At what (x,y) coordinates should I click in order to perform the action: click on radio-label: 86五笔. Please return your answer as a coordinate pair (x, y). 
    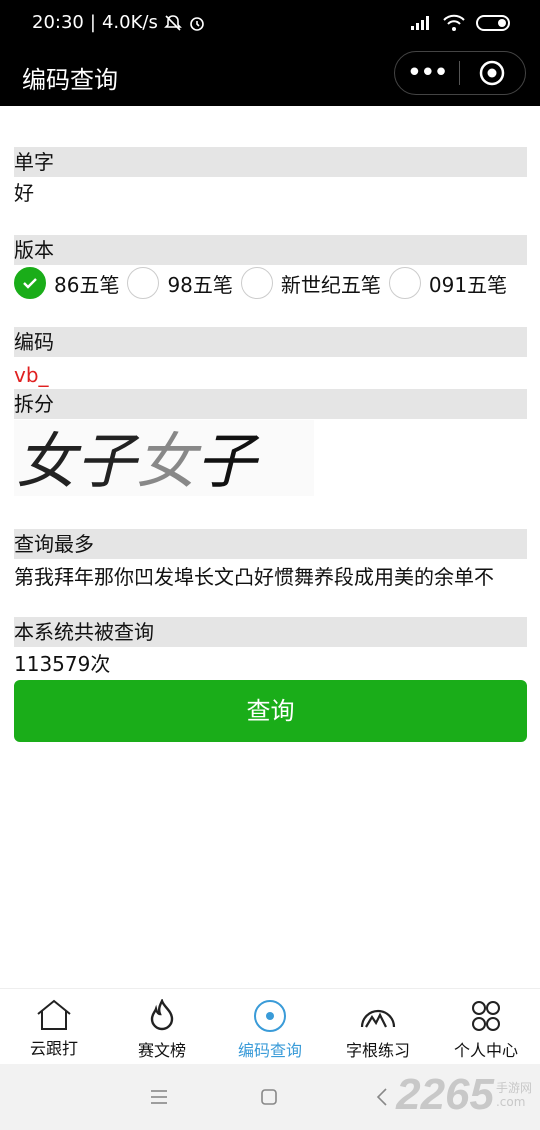
    Looking at the image, I should click on (87, 284).